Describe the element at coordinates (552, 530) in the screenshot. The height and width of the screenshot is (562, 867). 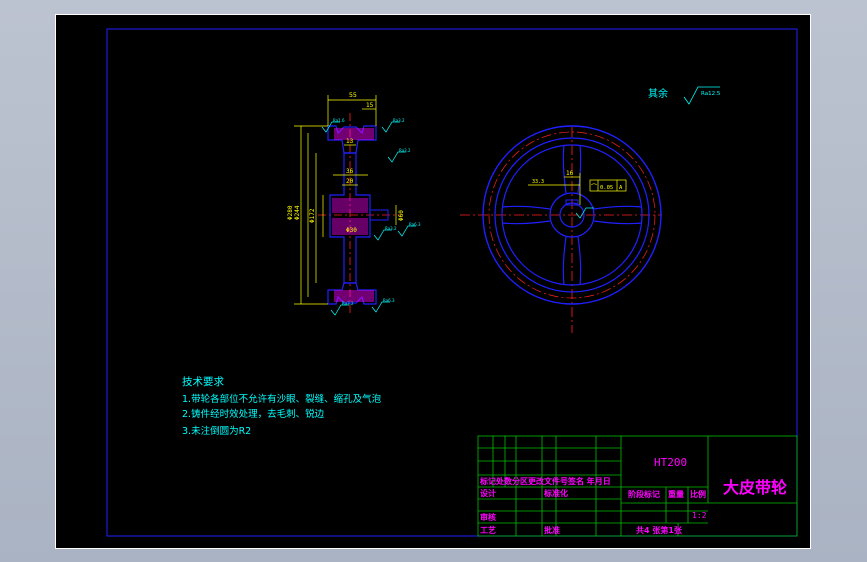
I see `title-approve: 批准` at that location.